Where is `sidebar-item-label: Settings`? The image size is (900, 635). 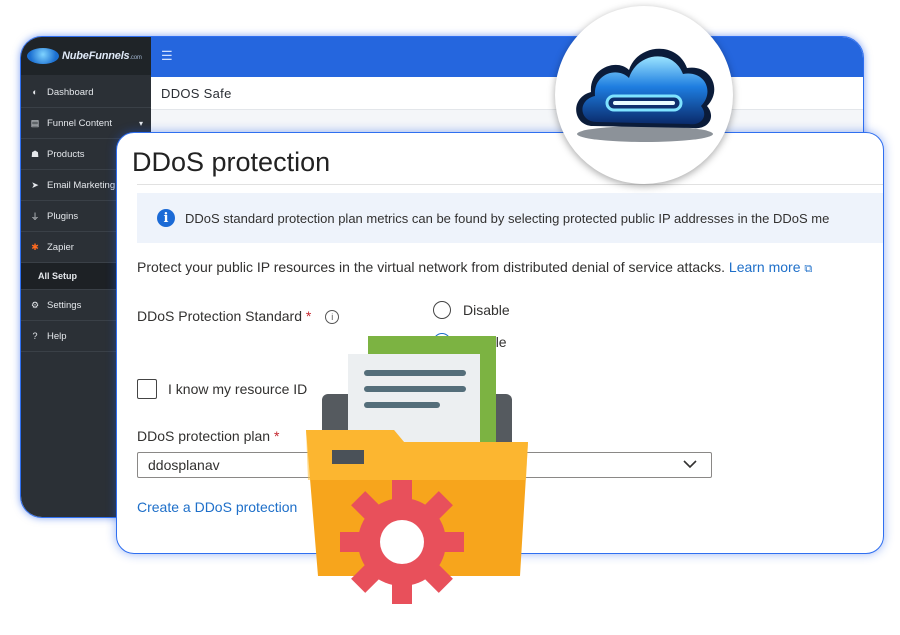
sidebar-item-label: Settings is located at coordinates (64, 305).